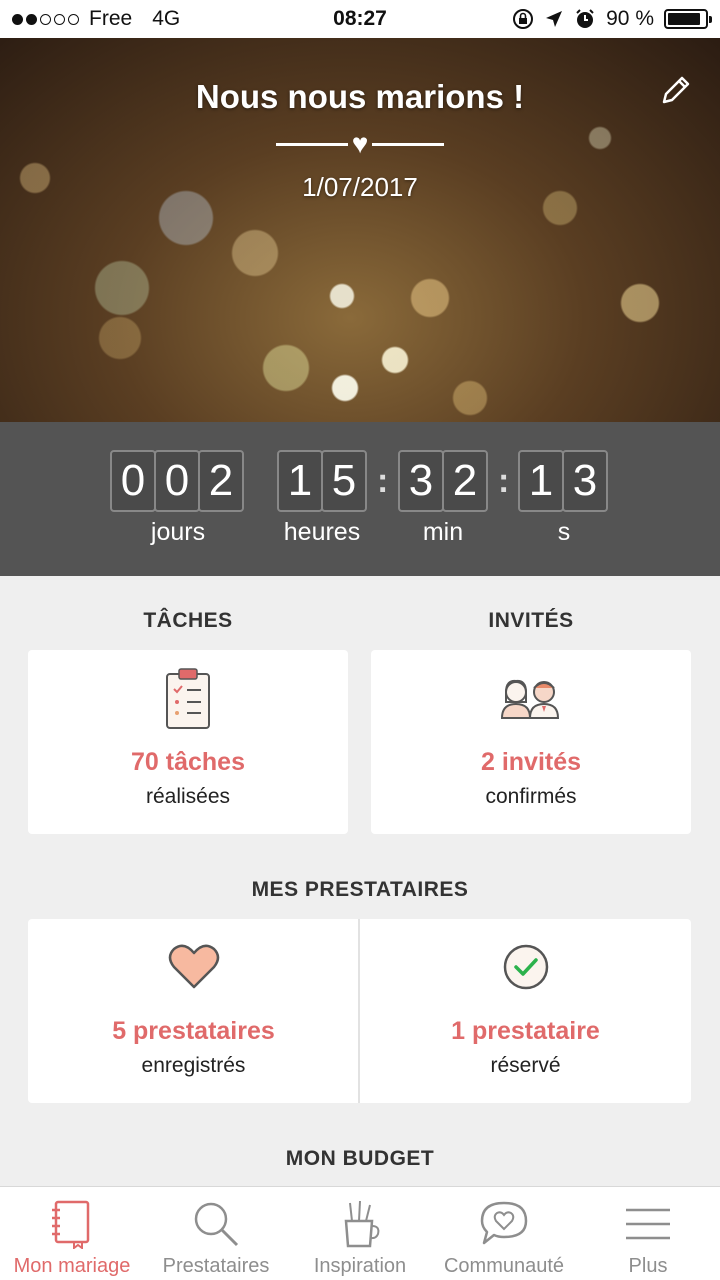  What do you see at coordinates (72, 1266) in the screenshot?
I see `nav-label: Mon mariage` at bounding box center [72, 1266].